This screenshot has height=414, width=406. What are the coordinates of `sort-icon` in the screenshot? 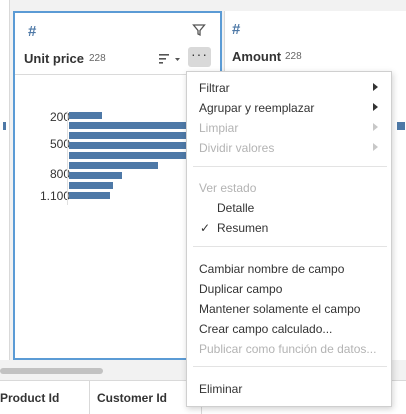 It's located at (170, 59).